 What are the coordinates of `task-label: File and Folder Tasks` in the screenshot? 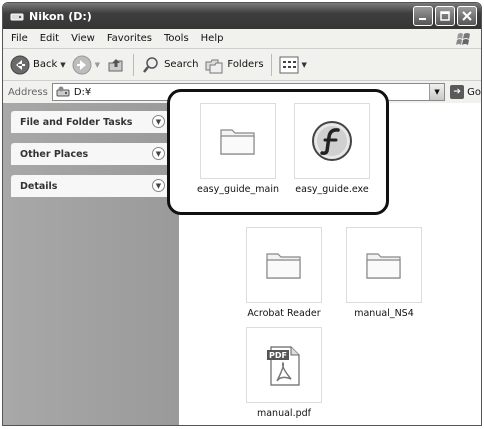 It's located at (76, 122).